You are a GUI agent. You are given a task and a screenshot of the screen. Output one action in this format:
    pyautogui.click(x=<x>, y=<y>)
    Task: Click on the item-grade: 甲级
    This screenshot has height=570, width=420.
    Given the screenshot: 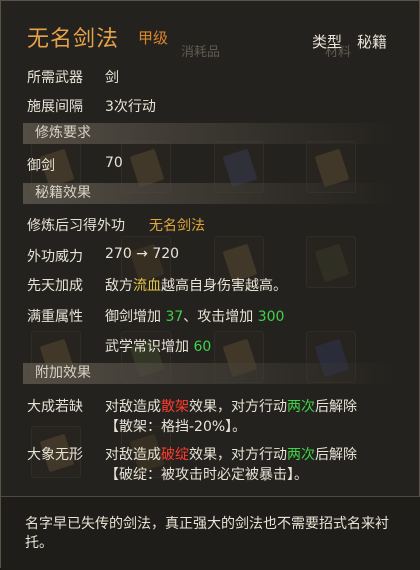 What is the action you would take?
    pyautogui.click(x=153, y=38)
    